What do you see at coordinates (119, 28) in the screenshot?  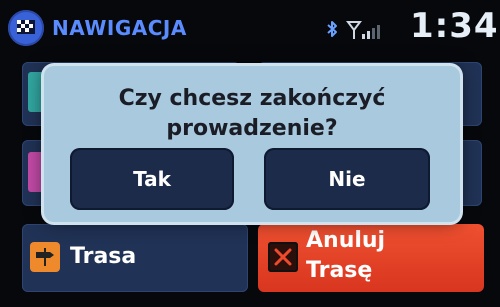 I see `app-title: NAWIGACJA` at bounding box center [119, 28].